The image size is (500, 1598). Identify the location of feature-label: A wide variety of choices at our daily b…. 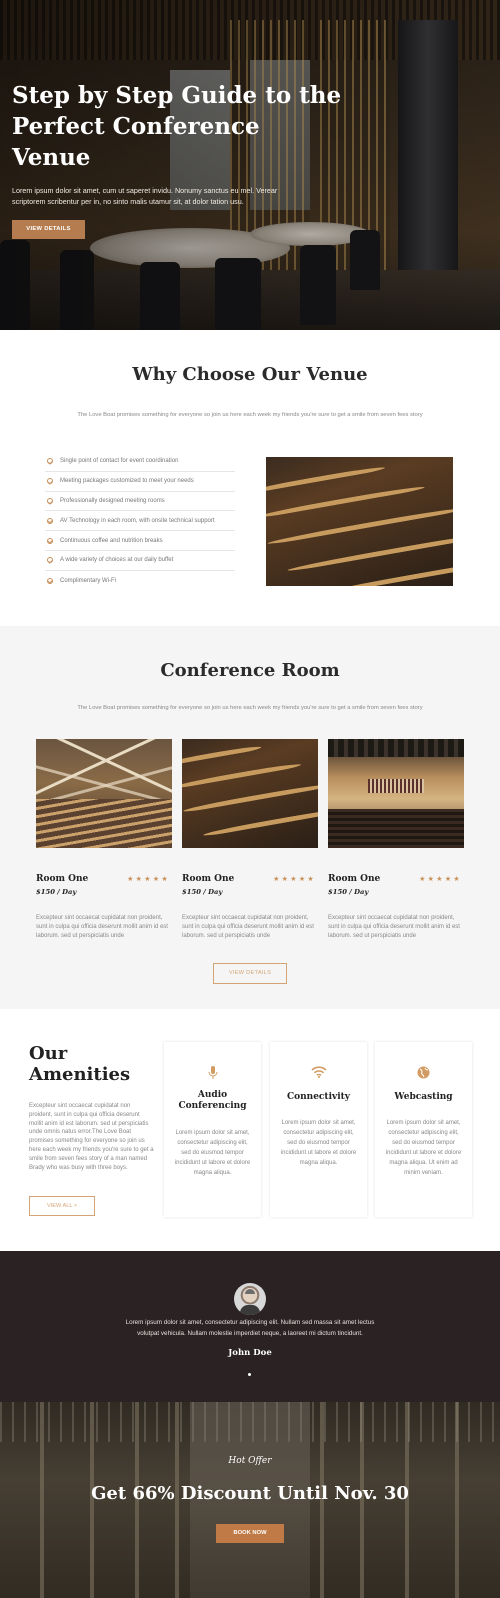
(117, 560).